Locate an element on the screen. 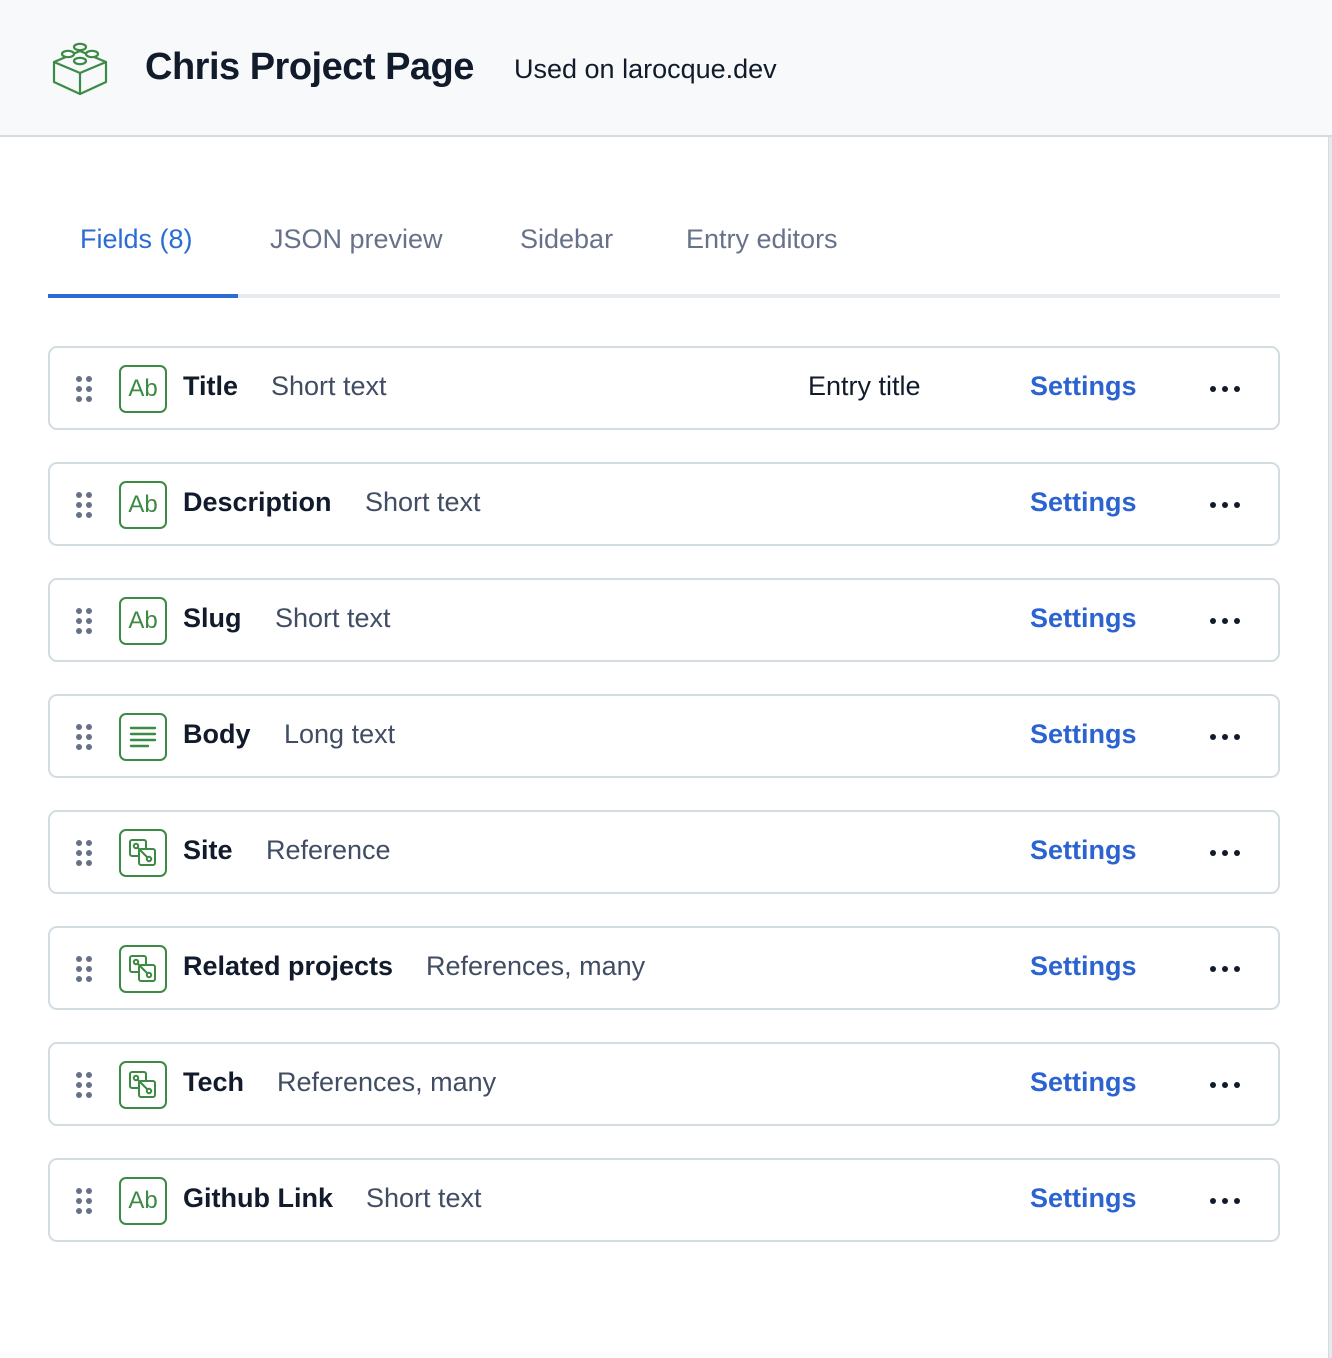 The width and height of the screenshot is (1332, 1358). tab-entry-editors: Entry editors is located at coordinates (762, 239).